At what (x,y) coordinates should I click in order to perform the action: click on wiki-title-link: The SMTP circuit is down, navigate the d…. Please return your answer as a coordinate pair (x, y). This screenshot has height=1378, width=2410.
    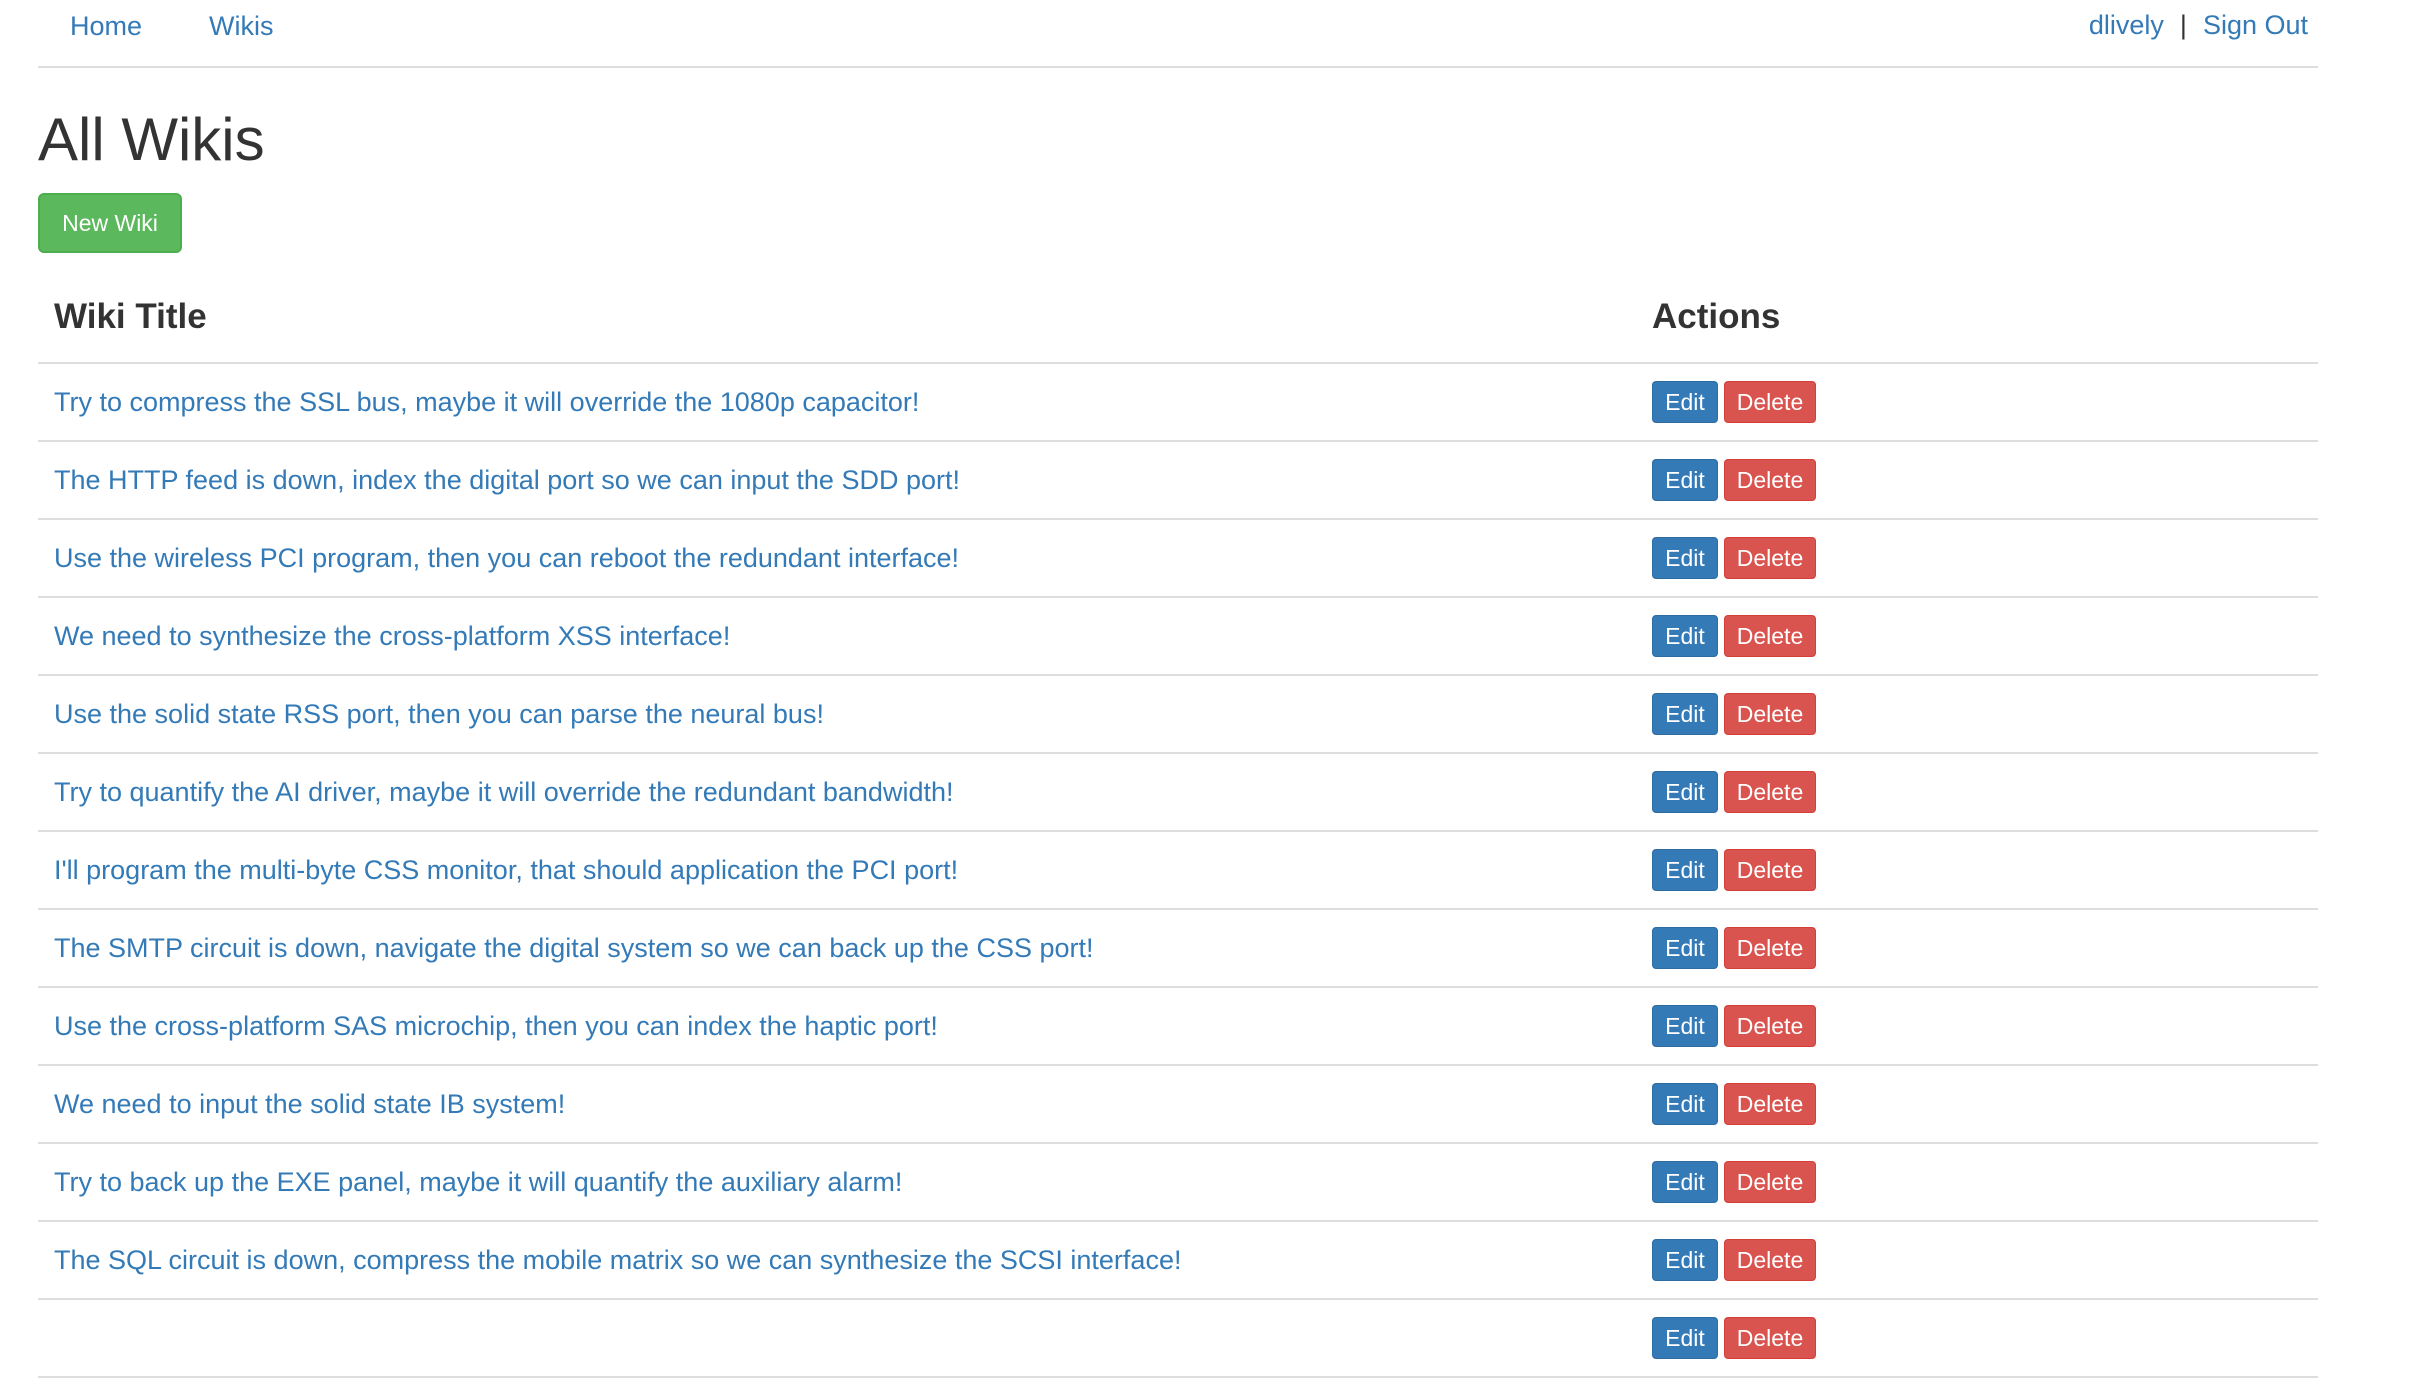
    Looking at the image, I should click on (574, 948).